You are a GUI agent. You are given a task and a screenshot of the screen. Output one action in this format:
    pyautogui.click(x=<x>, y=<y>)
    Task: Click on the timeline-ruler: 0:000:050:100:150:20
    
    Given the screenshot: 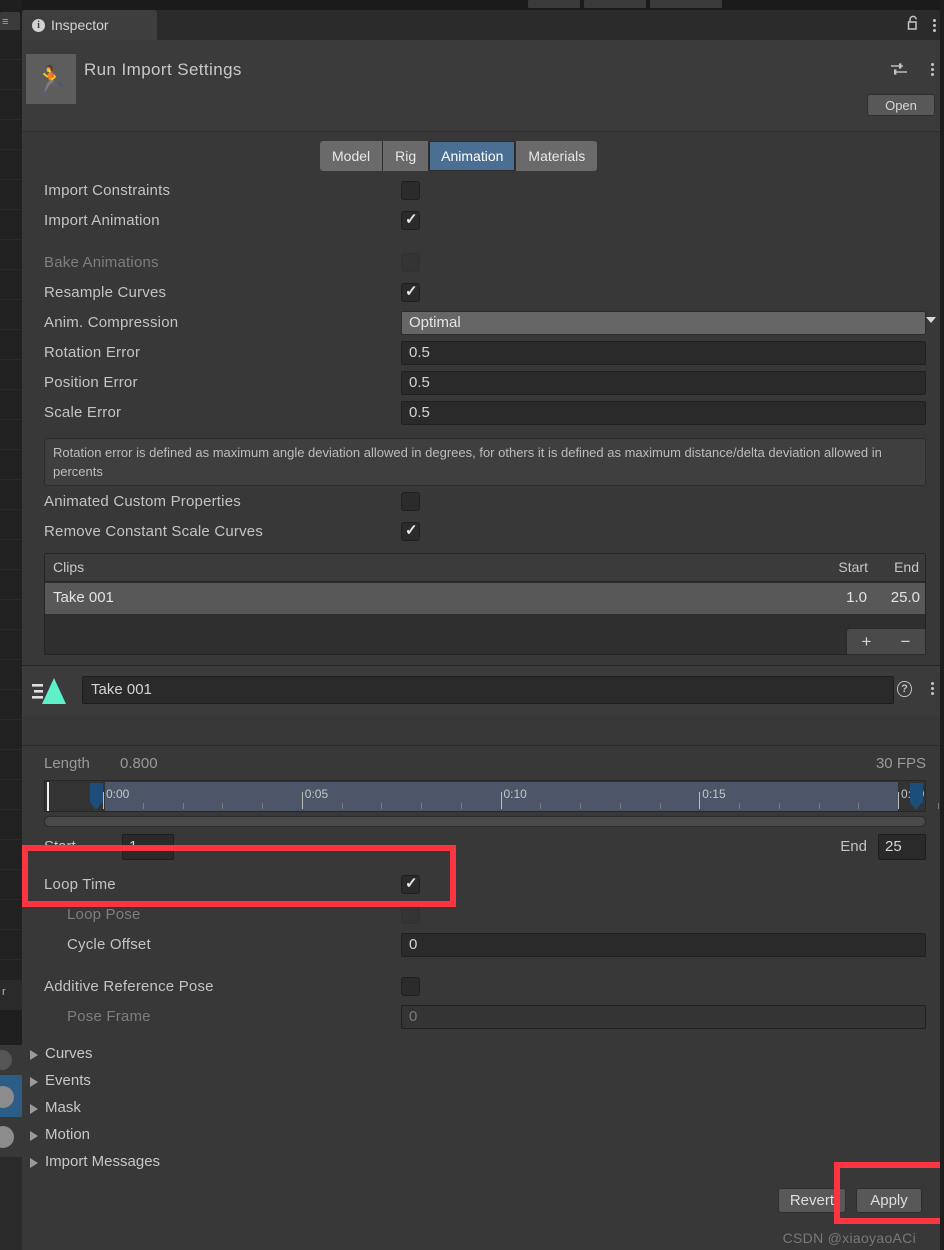 What is the action you would take?
    pyautogui.click(x=491, y=796)
    